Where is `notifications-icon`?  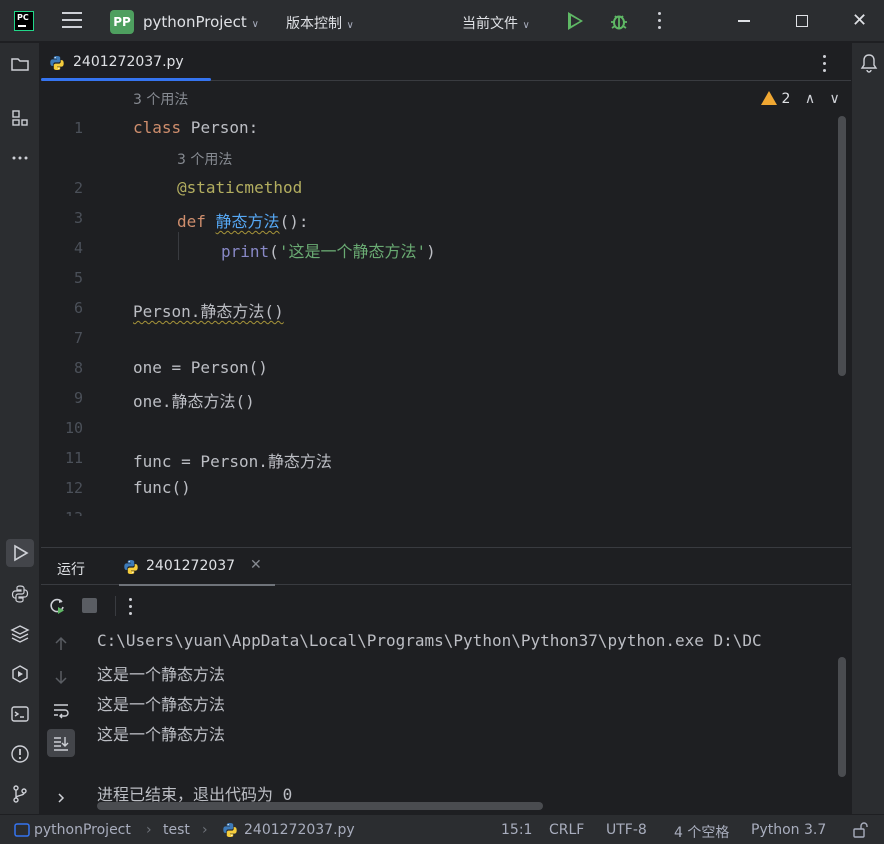 notifications-icon is located at coordinates (869, 63).